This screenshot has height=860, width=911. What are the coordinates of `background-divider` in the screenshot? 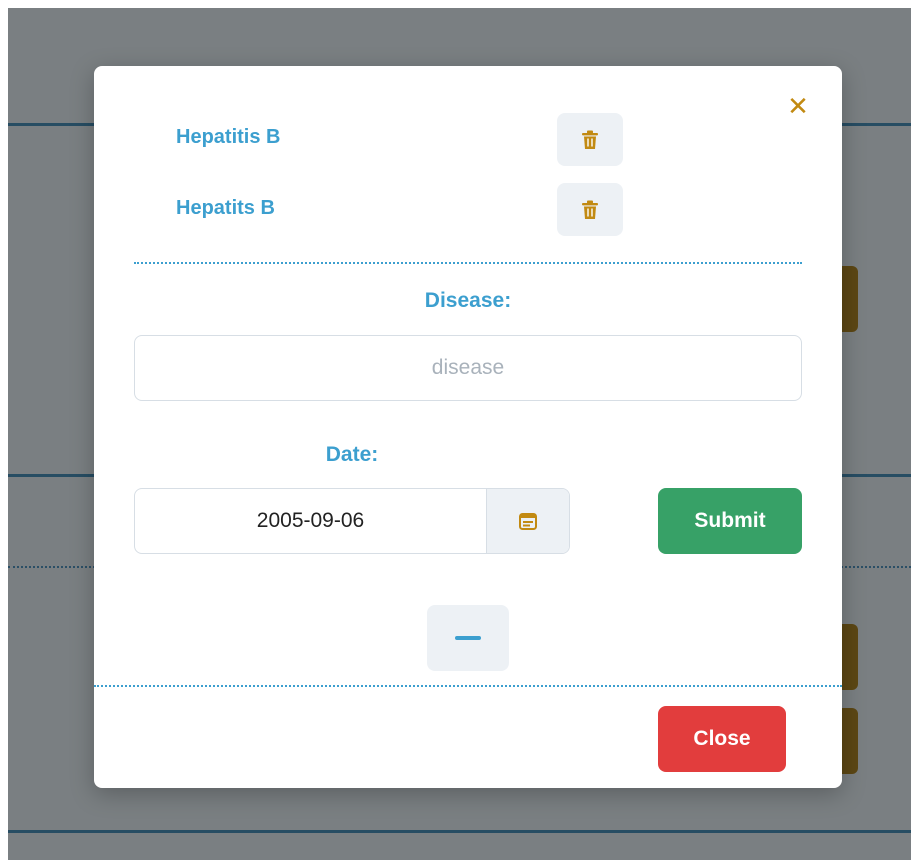 It's located at (459, 831).